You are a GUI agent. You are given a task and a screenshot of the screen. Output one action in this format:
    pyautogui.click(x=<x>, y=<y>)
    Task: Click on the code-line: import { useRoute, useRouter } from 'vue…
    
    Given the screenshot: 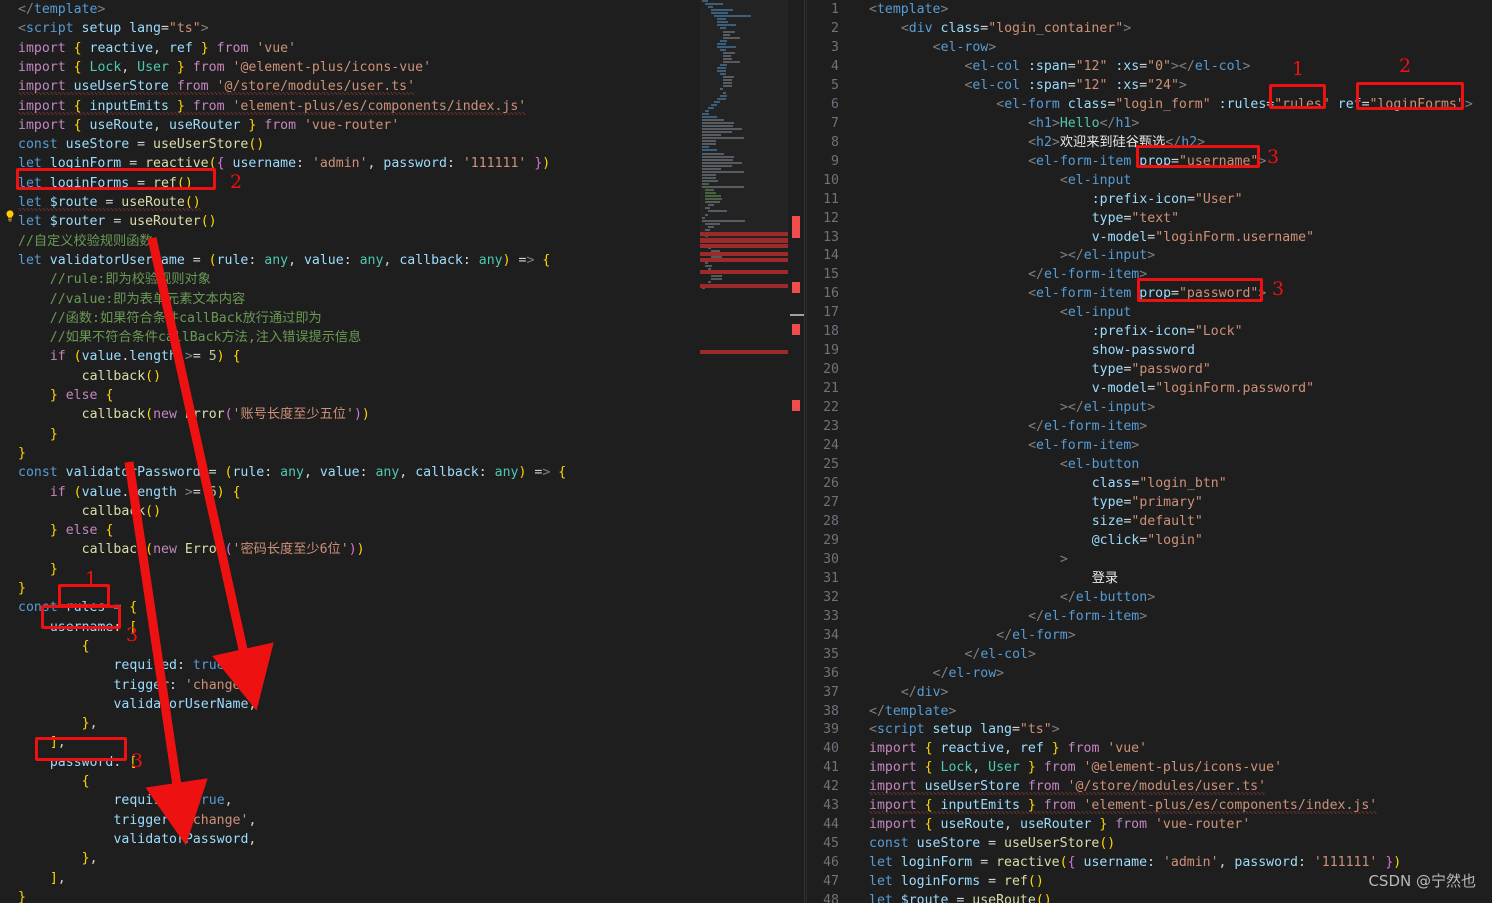 What is the action you would take?
    pyautogui.click(x=1060, y=825)
    